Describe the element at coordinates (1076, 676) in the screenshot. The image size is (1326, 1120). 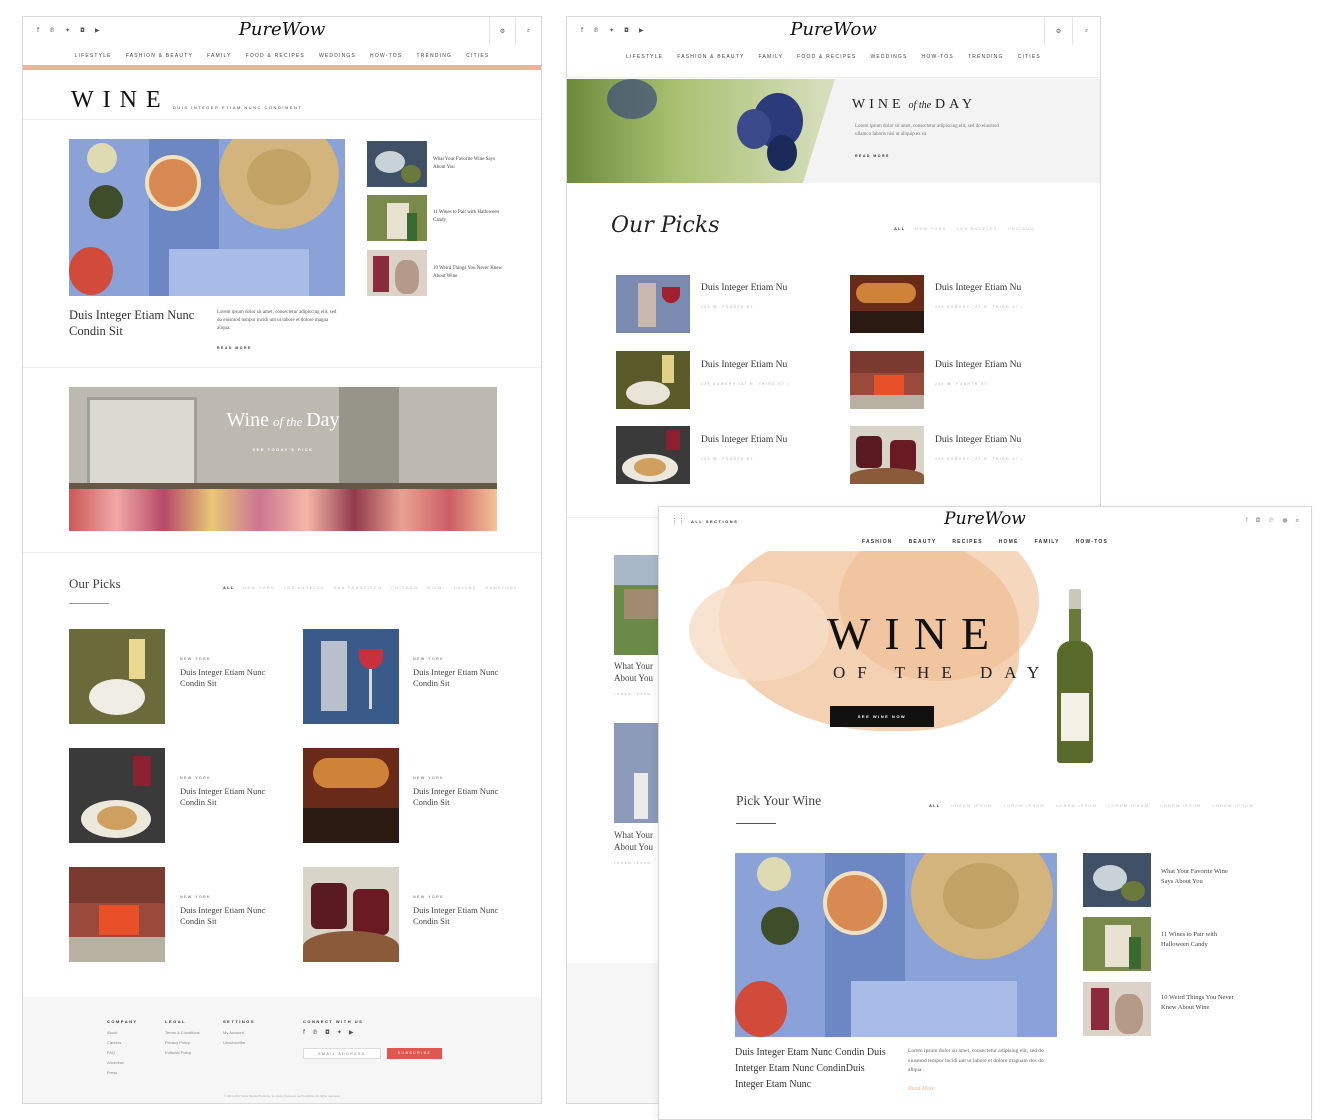
I see `wine-bottle-image` at that location.